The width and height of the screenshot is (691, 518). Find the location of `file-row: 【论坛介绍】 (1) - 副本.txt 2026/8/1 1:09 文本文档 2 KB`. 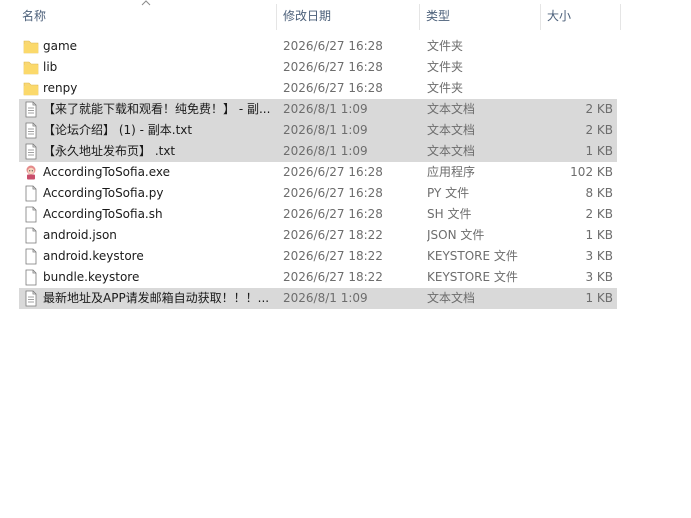

file-row: 【论坛介绍】 (1) - 副本.txt 2026/8/1 1:09 文本文档 2 KB is located at coordinates (318, 130).